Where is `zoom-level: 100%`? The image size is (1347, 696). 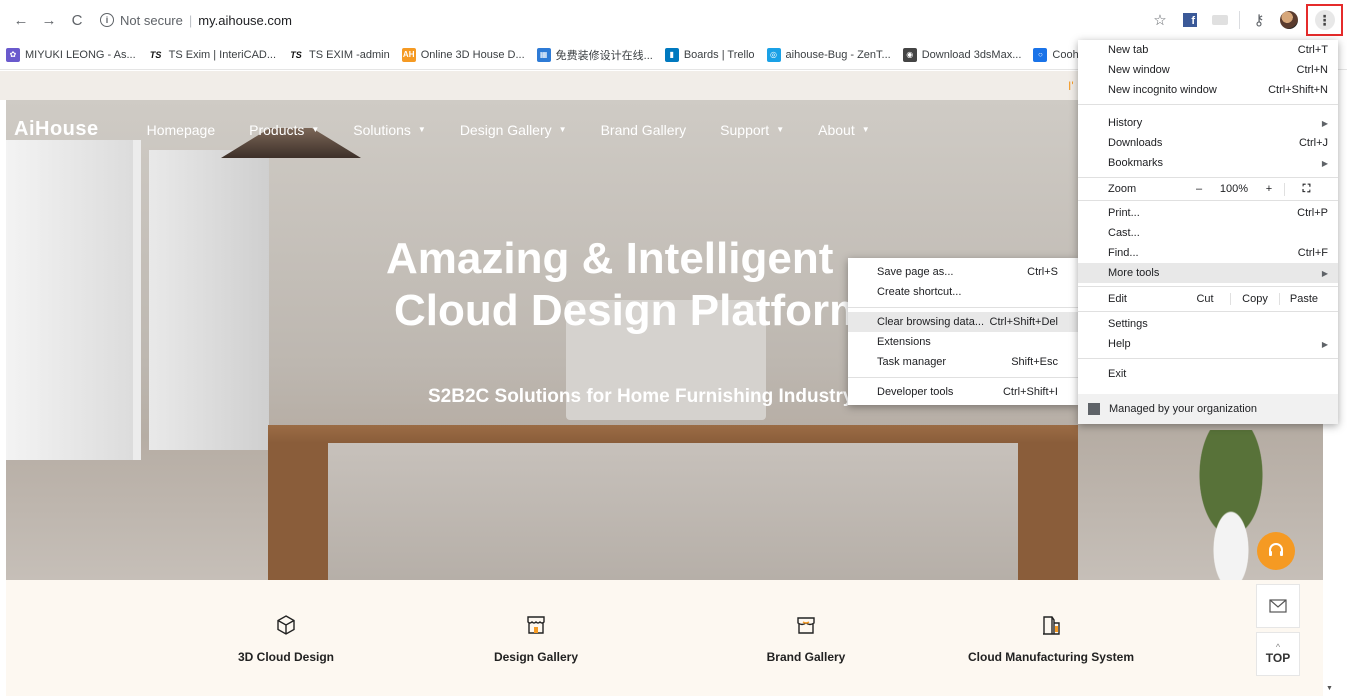
zoom-level: 100% is located at coordinates (1234, 189).